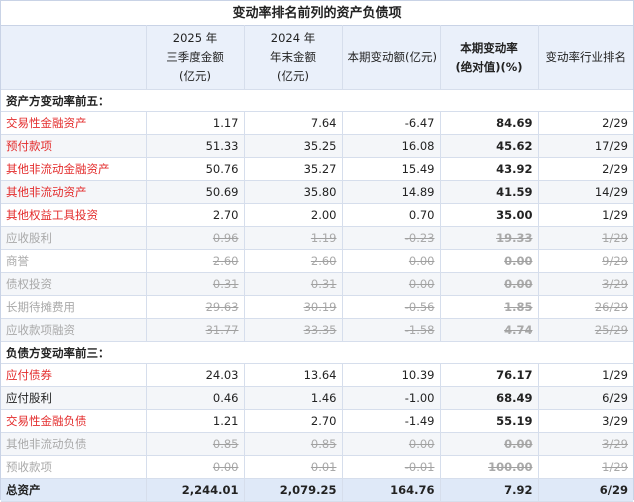  What do you see at coordinates (391, 192) in the screenshot?
I see `row-change: 14.89` at bounding box center [391, 192].